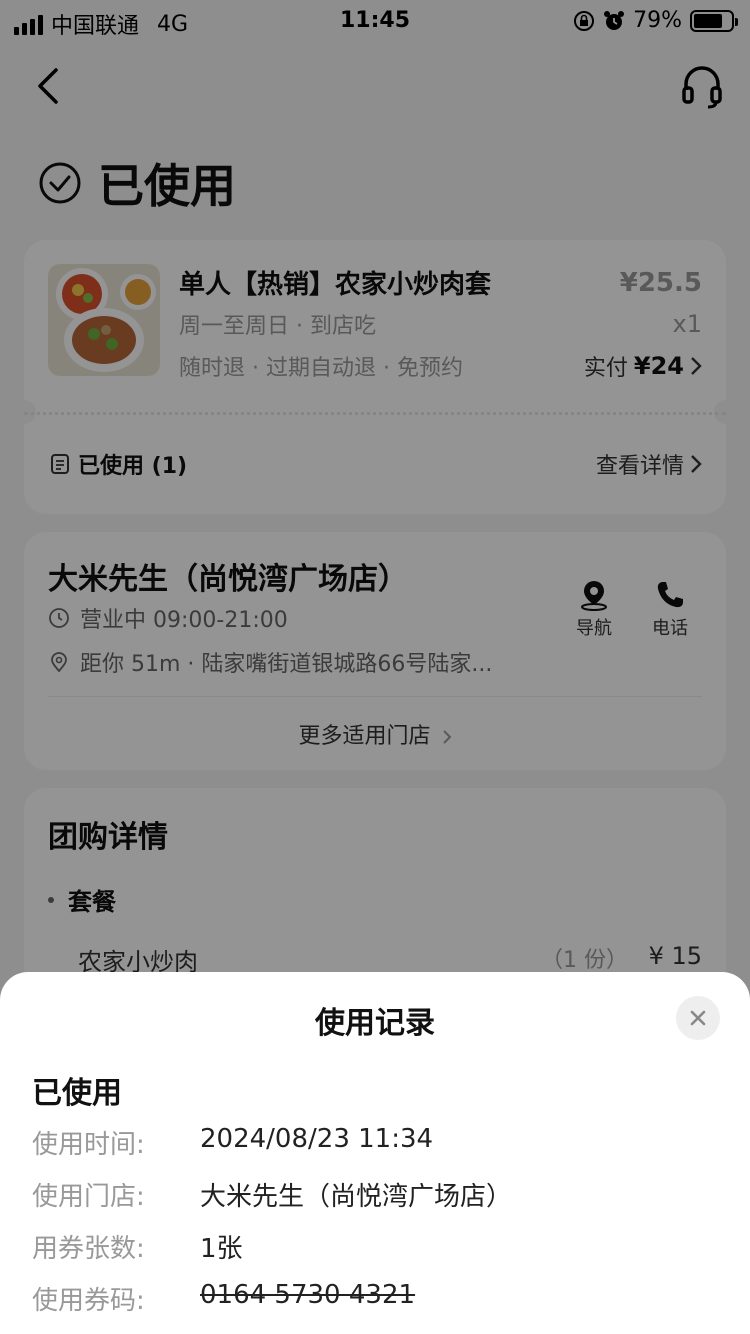  Describe the element at coordinates (308, 1295) in the screenshot. I see `voucher-code: 0164 5730 4321` at that location.